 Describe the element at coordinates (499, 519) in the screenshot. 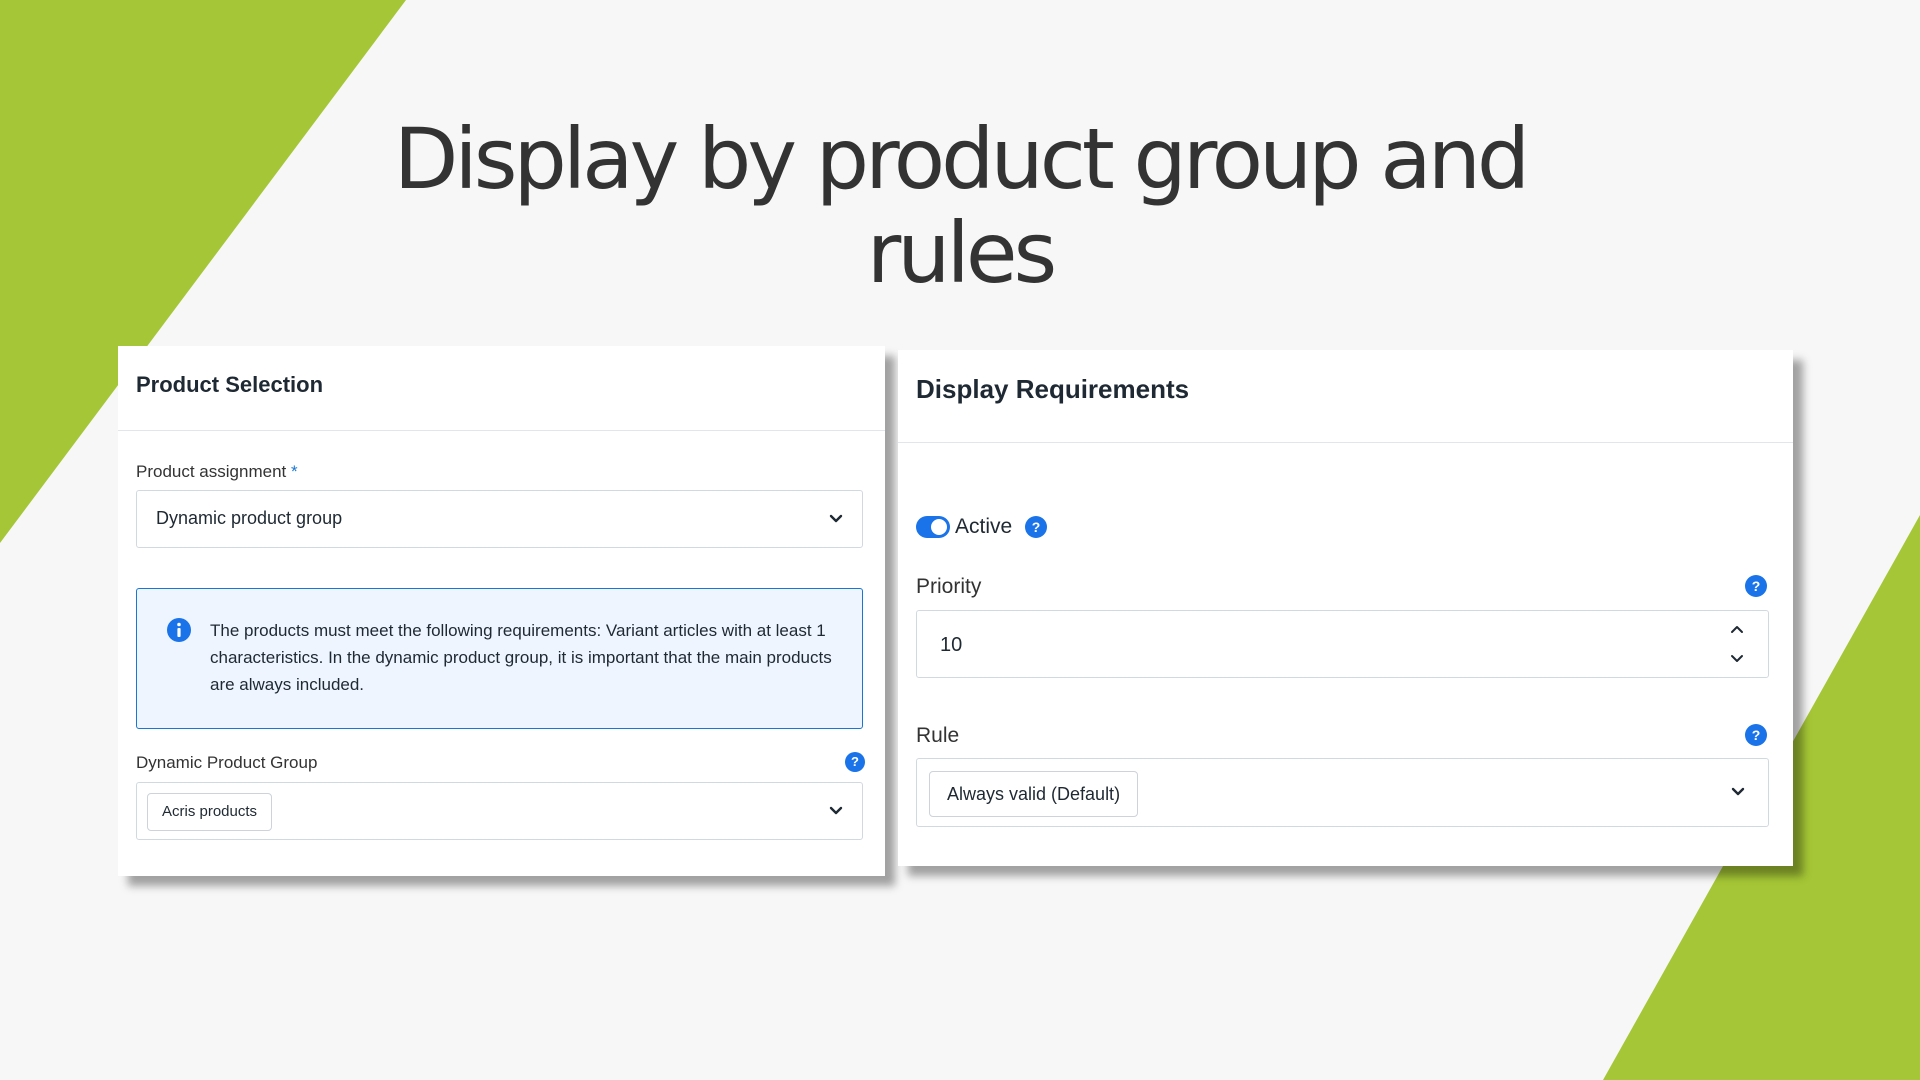

I see `product-assignment-select: Dynamic product group` at that location.